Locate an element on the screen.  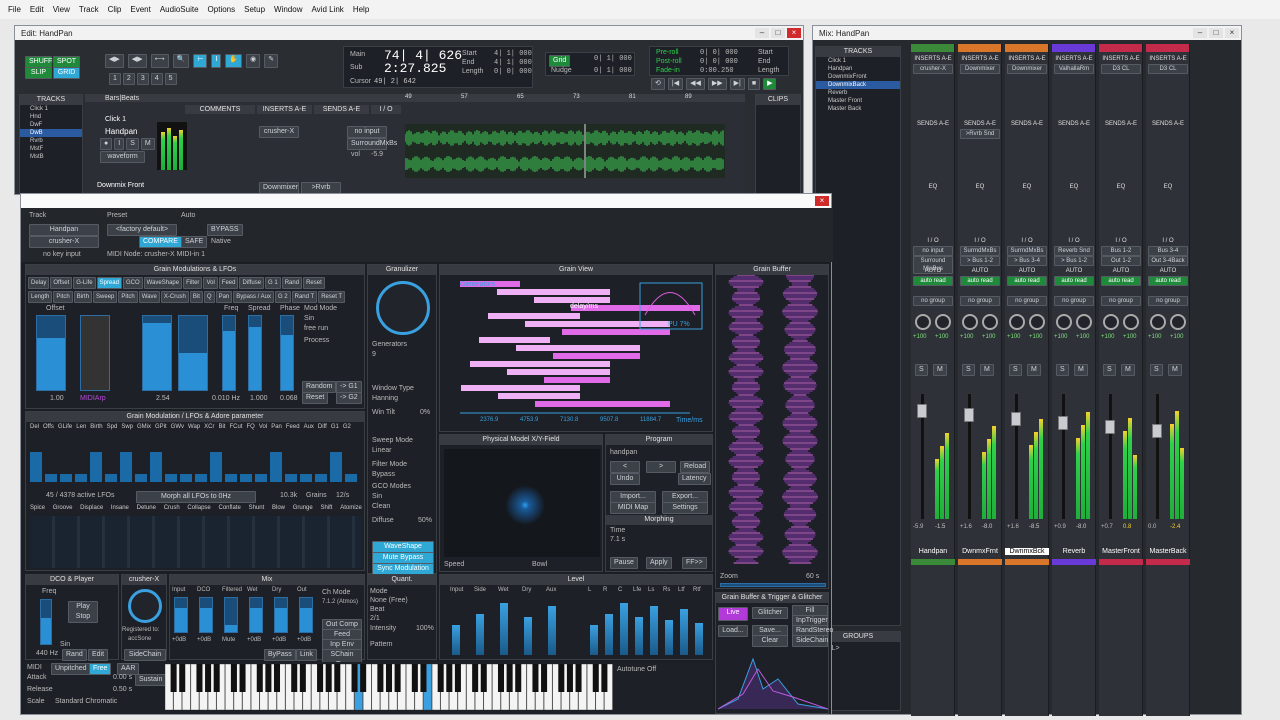
lfo-target-button: Spread is located at coordinates (109, 283).